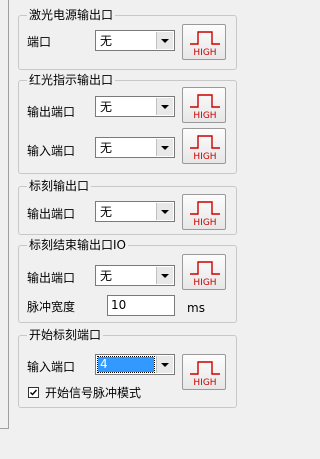 The image size is (320, 459). Describe the element at coordinates (51, 307) in the screenshot. I see `pulse-width-label: 脉冲宽度` at that location.